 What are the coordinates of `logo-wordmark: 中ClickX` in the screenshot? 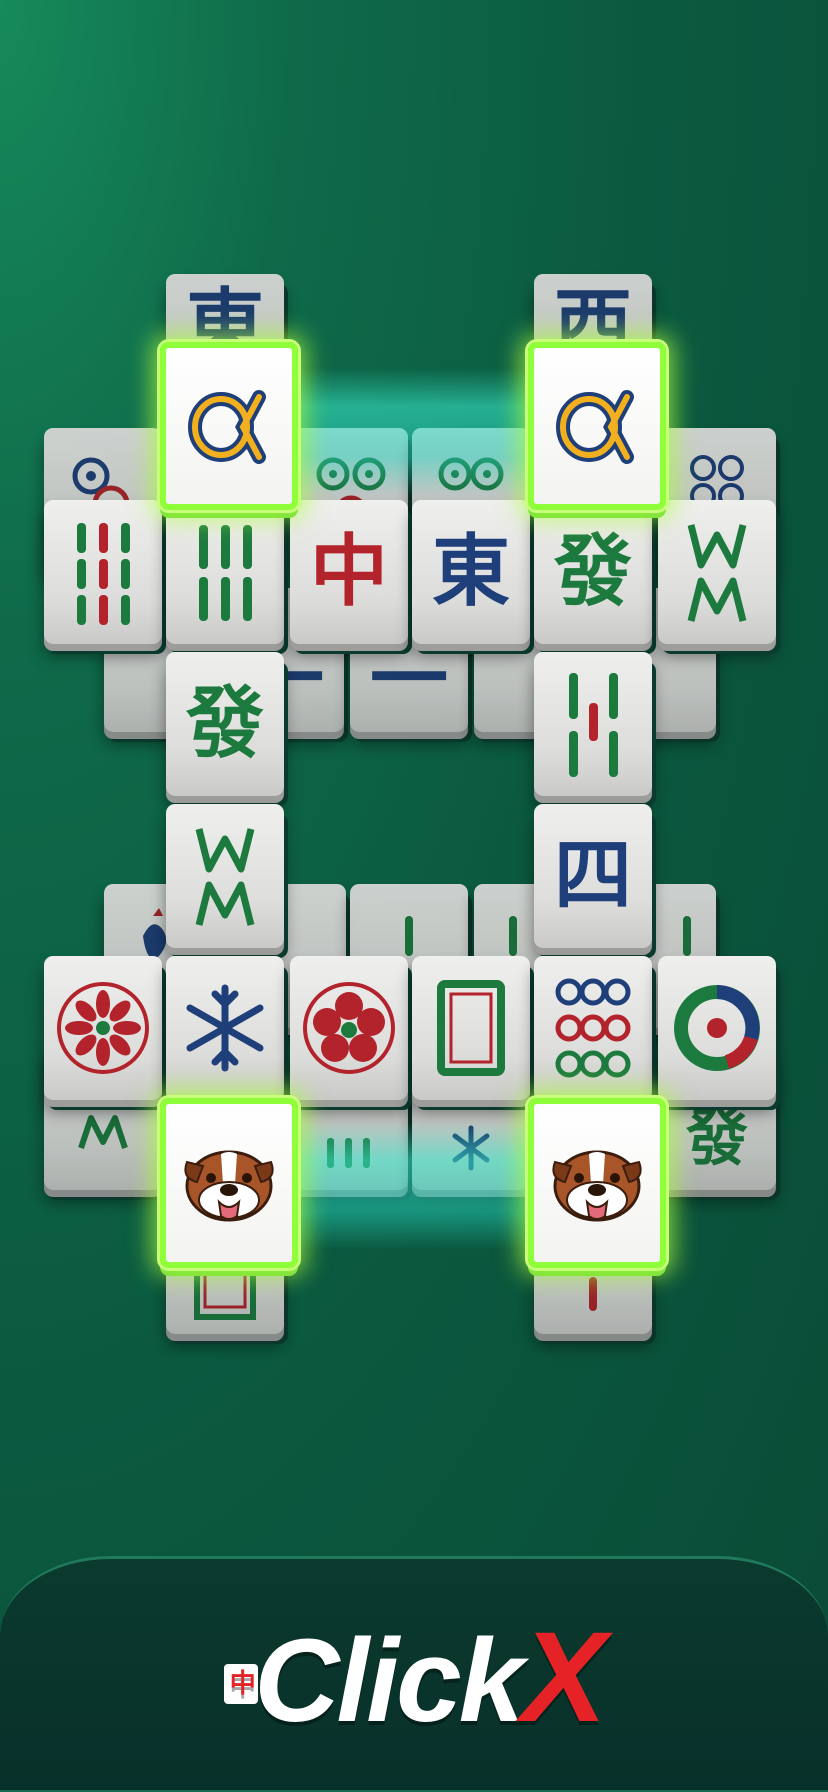 It's located at (415, 1678).